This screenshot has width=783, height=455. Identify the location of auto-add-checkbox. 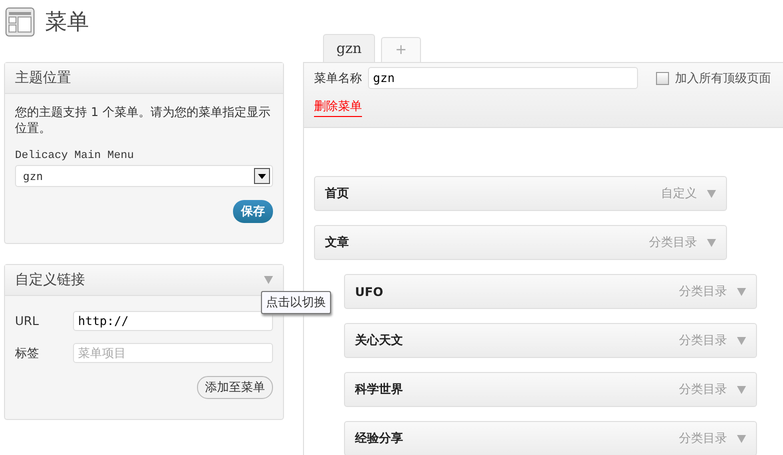
(662, 78).